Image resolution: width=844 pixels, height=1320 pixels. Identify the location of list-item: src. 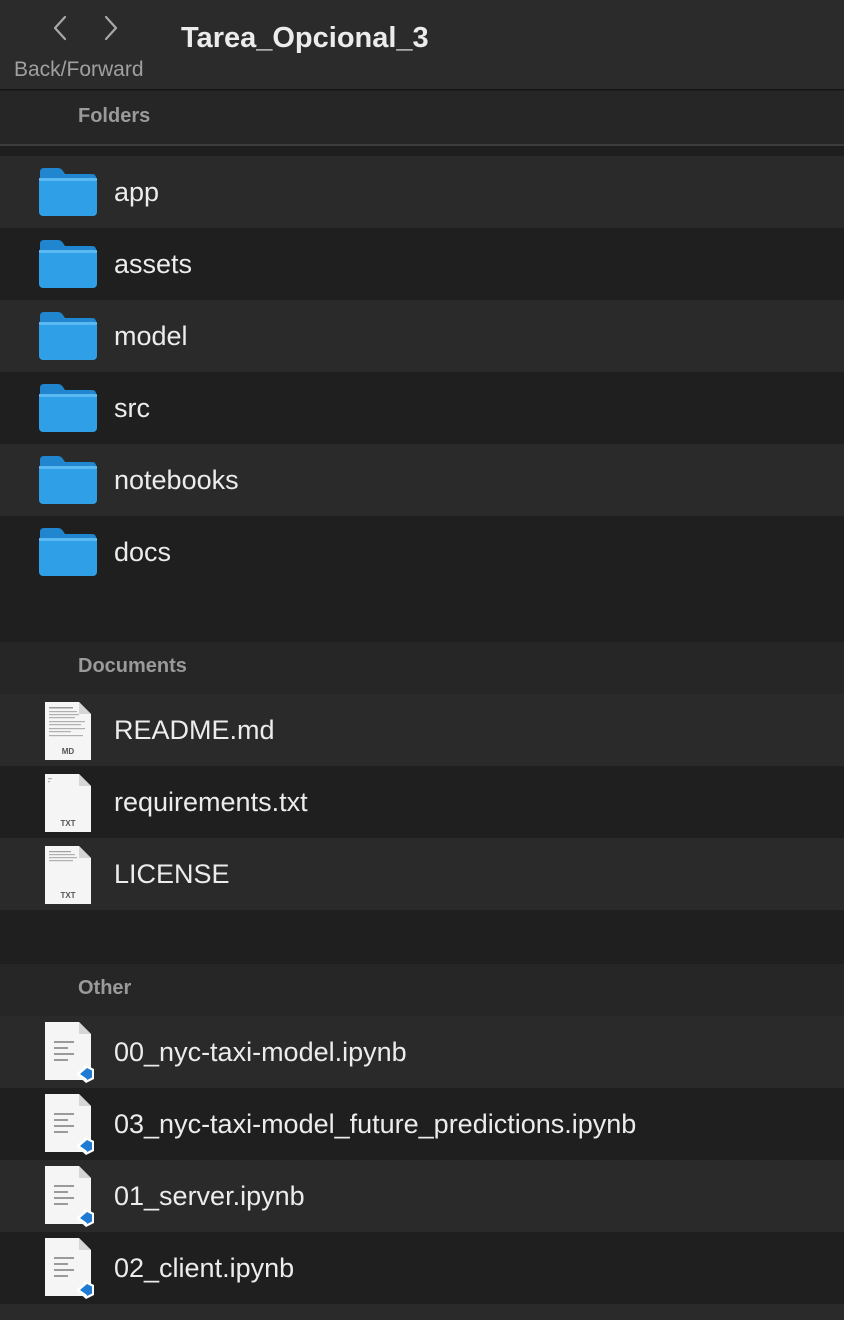
(422, 408).